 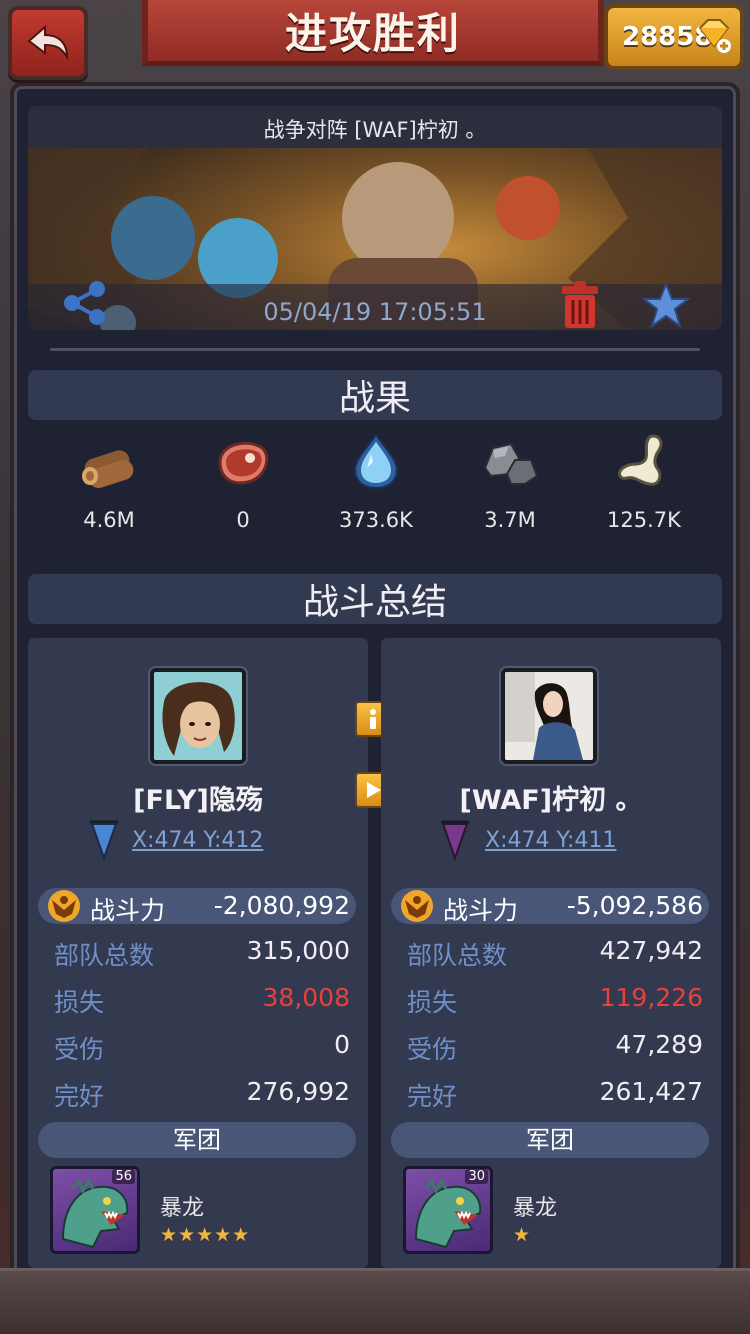 I want to click on loot-wood: 4.6M, so click(x=109, y=478).